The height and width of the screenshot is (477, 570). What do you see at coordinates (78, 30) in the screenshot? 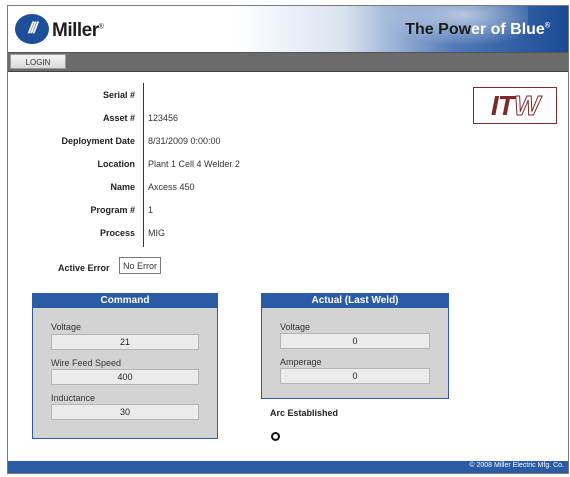
I see `brand-name: Miller®` at bounding box center [78, 30].